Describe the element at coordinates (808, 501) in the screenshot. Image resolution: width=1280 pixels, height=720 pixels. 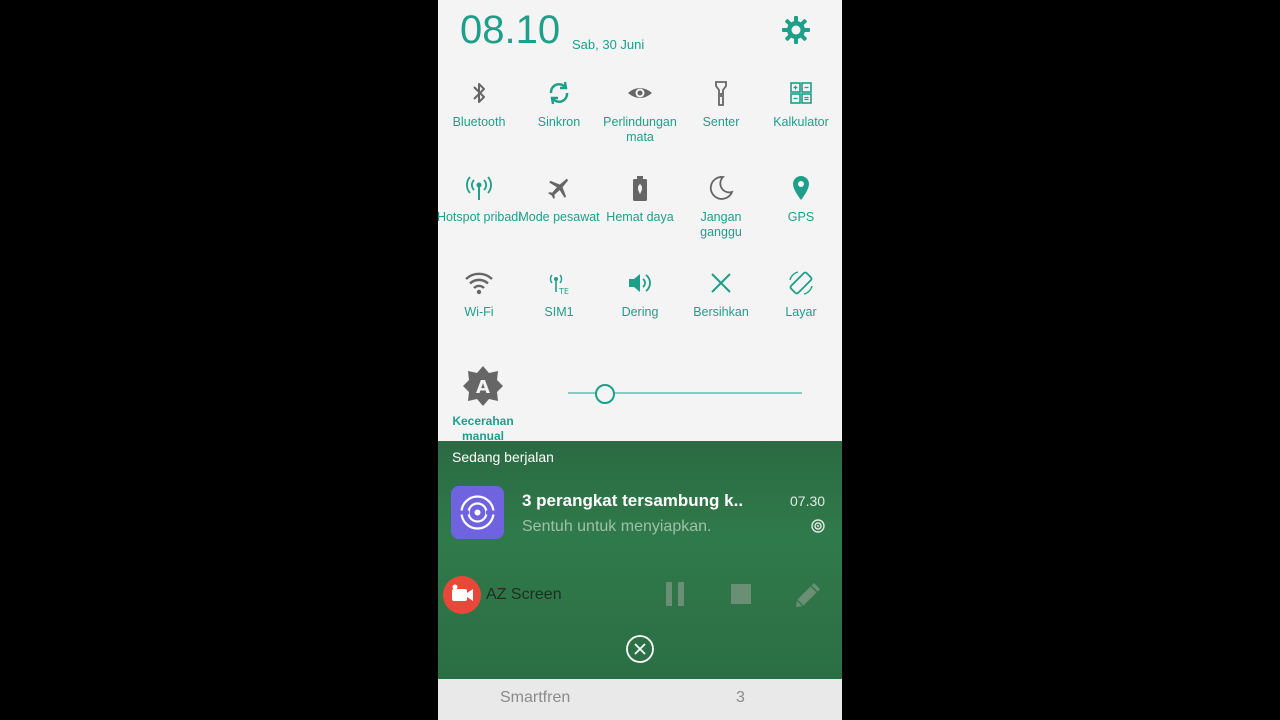
I see `notification-time: 07.30` at that location.